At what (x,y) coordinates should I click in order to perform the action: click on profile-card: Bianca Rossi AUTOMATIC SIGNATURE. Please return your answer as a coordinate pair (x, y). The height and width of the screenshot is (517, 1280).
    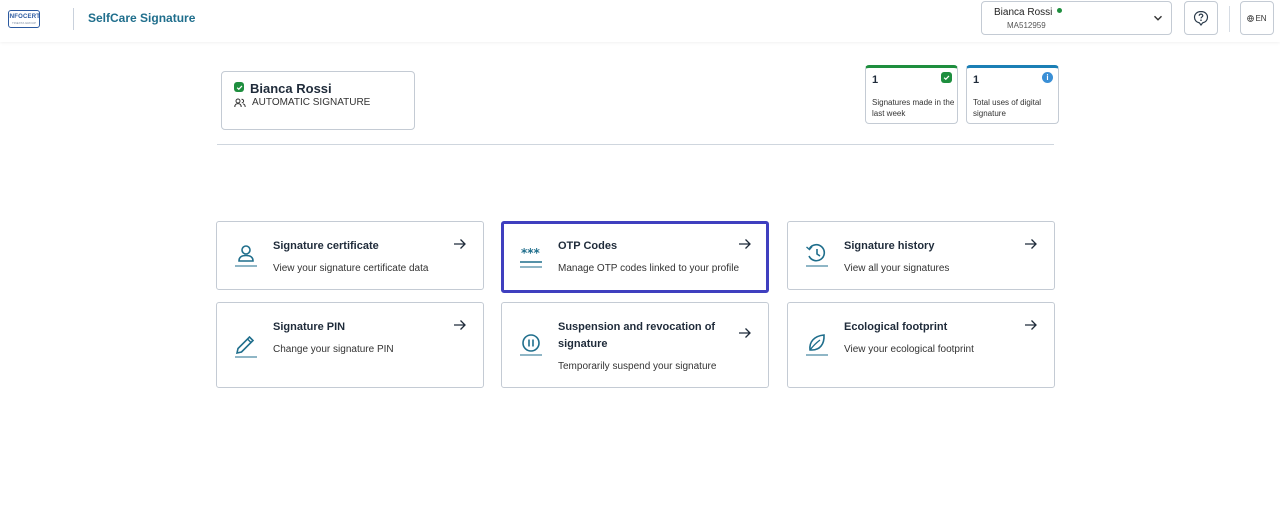
    Looking at the image, I should click on (318, 100).